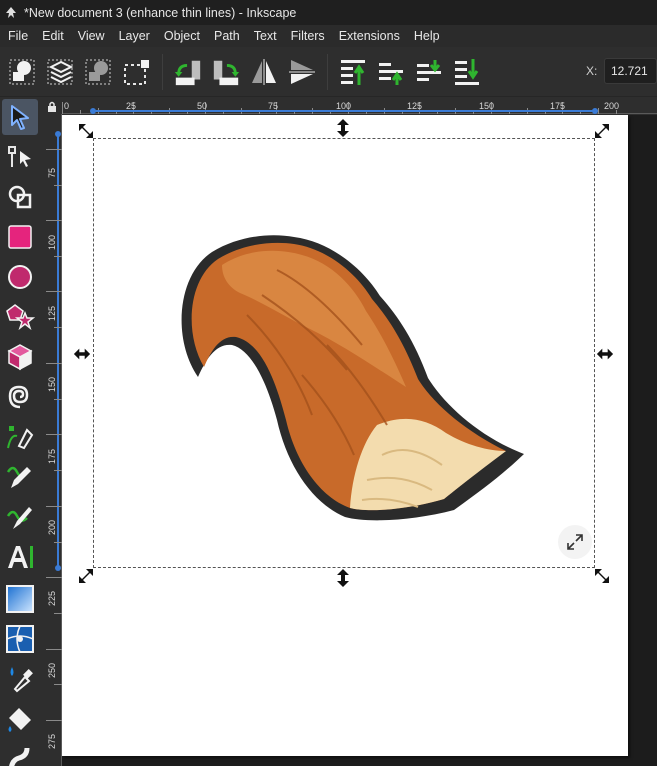 The width and height of the screenshot is (657, 766). I want to click on ruler-label: 250, so click(52, 670).